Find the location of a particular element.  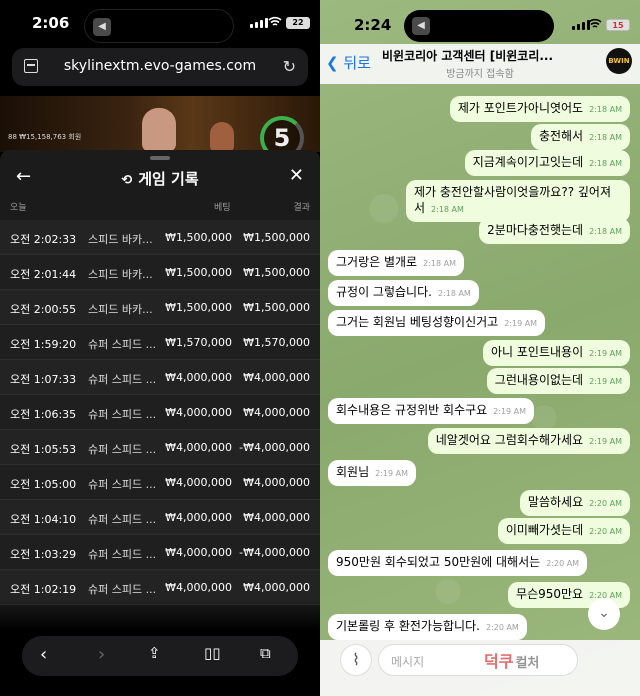

history-row: 오전 1:04:10 슈퍼 스피드 ... ₩4,000,000 ₩4,000,000 is located at coordinates (160, 517).